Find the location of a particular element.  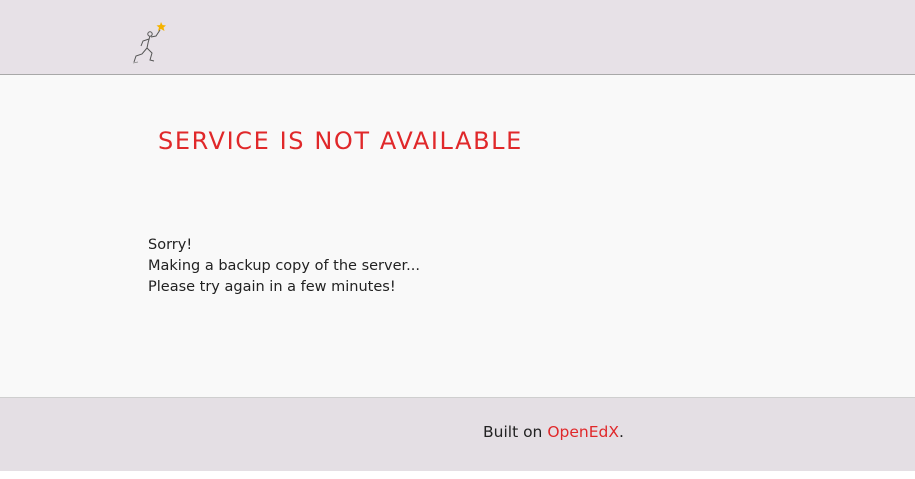

footer-credit: Built on OpenEdX. is located at coordinates (553, 432).